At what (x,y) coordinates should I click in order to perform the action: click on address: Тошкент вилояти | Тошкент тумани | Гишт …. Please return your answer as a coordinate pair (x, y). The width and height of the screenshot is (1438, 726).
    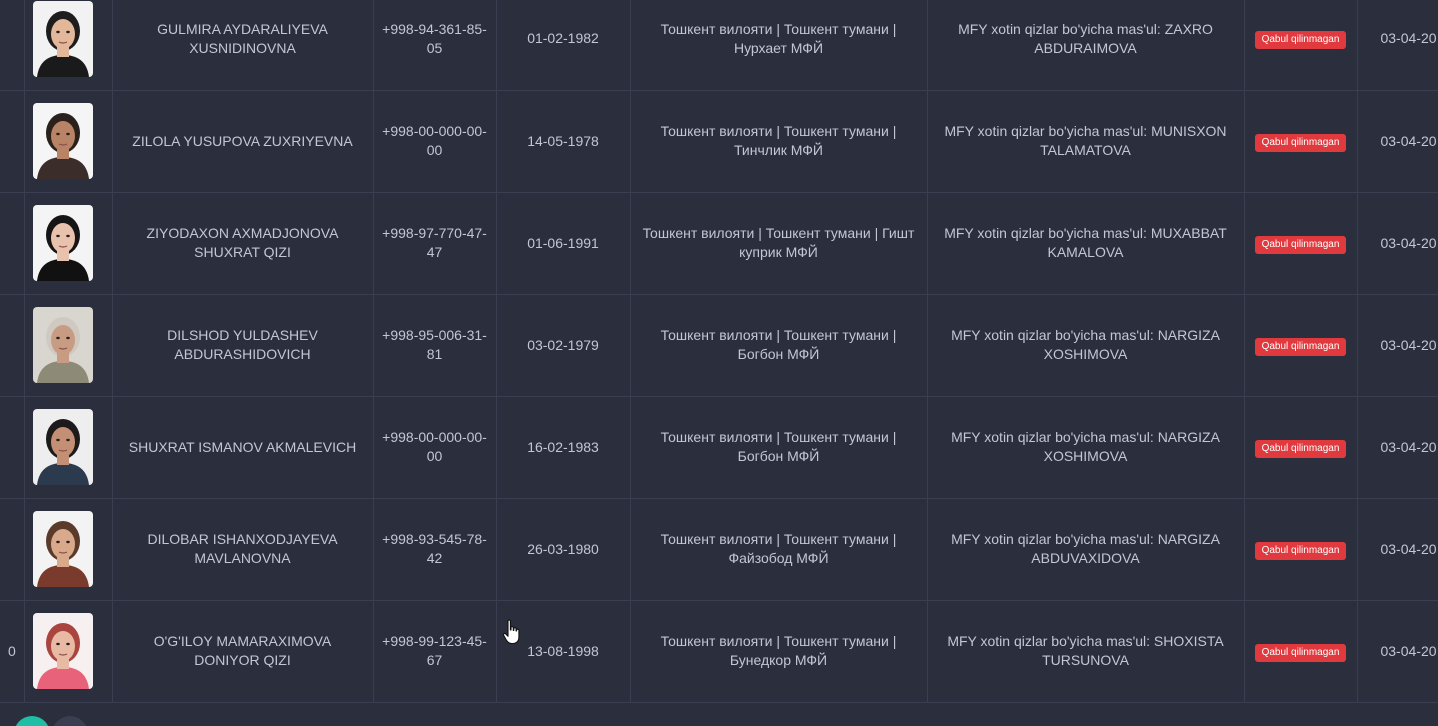
    Looking at the image, I should click on (779, 243).